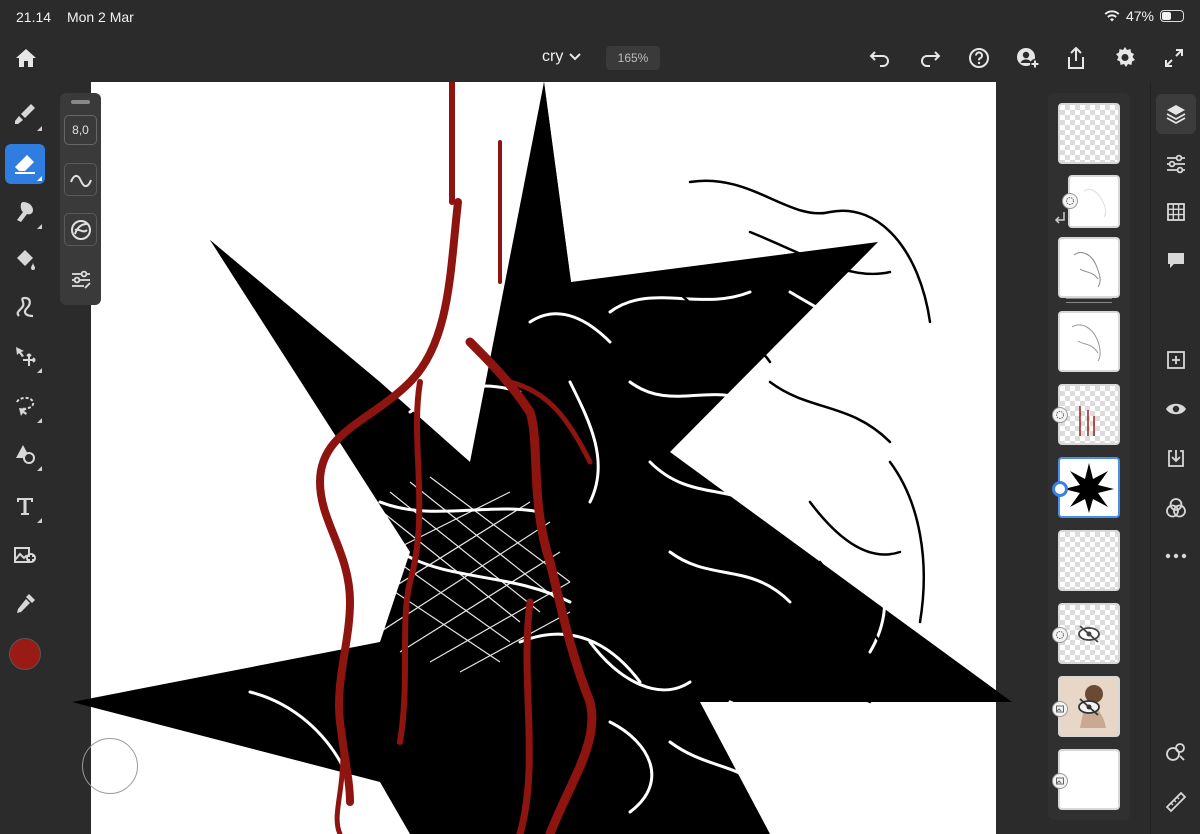 The width and height of the screenshot is (1200, 834). I want to click on wifi-icon, so click(1112, 16).